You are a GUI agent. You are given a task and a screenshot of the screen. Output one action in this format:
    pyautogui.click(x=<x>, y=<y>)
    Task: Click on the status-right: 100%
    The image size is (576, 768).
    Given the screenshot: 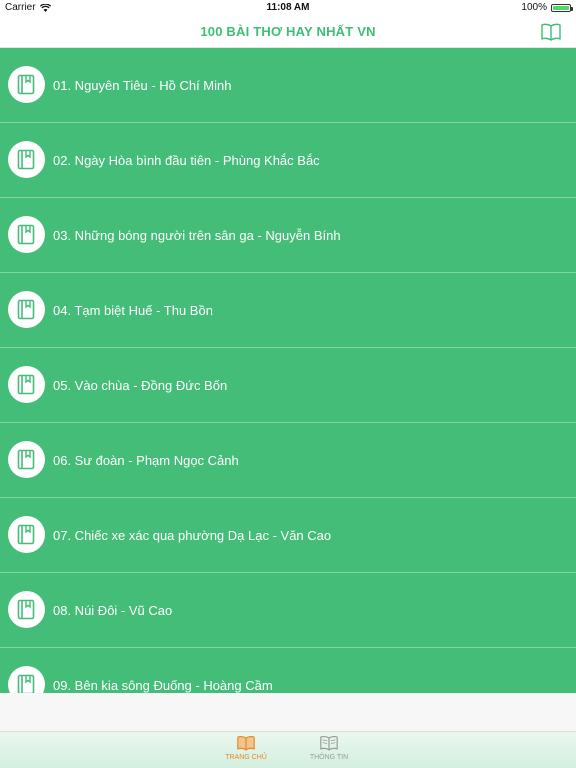 What is the action you would take?
    pyautogui.click(x=547, y=7)
    